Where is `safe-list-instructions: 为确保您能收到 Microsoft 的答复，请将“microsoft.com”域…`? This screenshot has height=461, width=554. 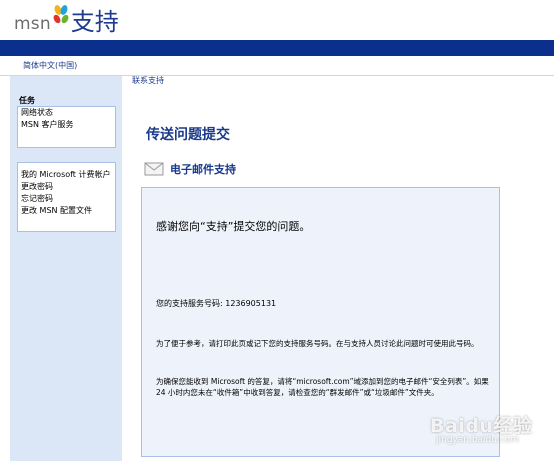 safe-list-instructions: 为确保您能收到 Microsoft 的答复，请将“microsoft.com”域… is located at coordinates (322, 387).